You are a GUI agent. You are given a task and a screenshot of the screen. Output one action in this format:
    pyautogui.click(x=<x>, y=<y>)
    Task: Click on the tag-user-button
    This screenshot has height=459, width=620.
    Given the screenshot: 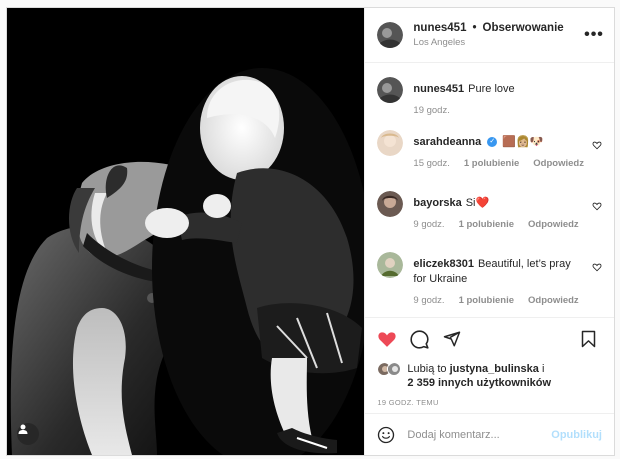 What is the action you would take?
    pyautogui.click(x=28, y=434)
    